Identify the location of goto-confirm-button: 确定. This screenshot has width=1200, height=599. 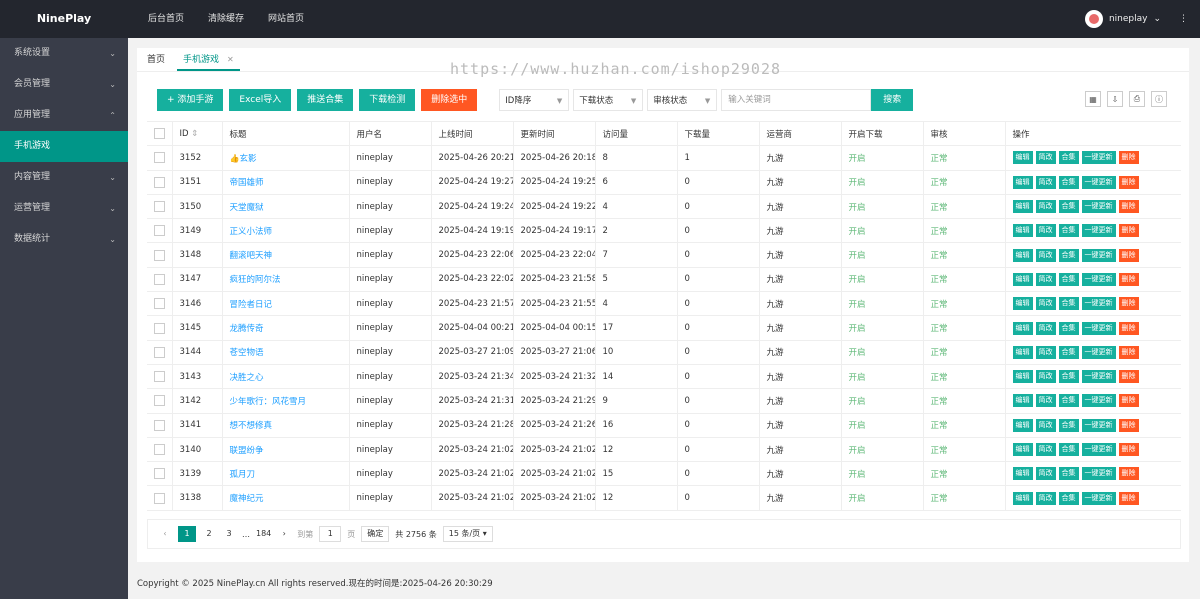
(375, 534).